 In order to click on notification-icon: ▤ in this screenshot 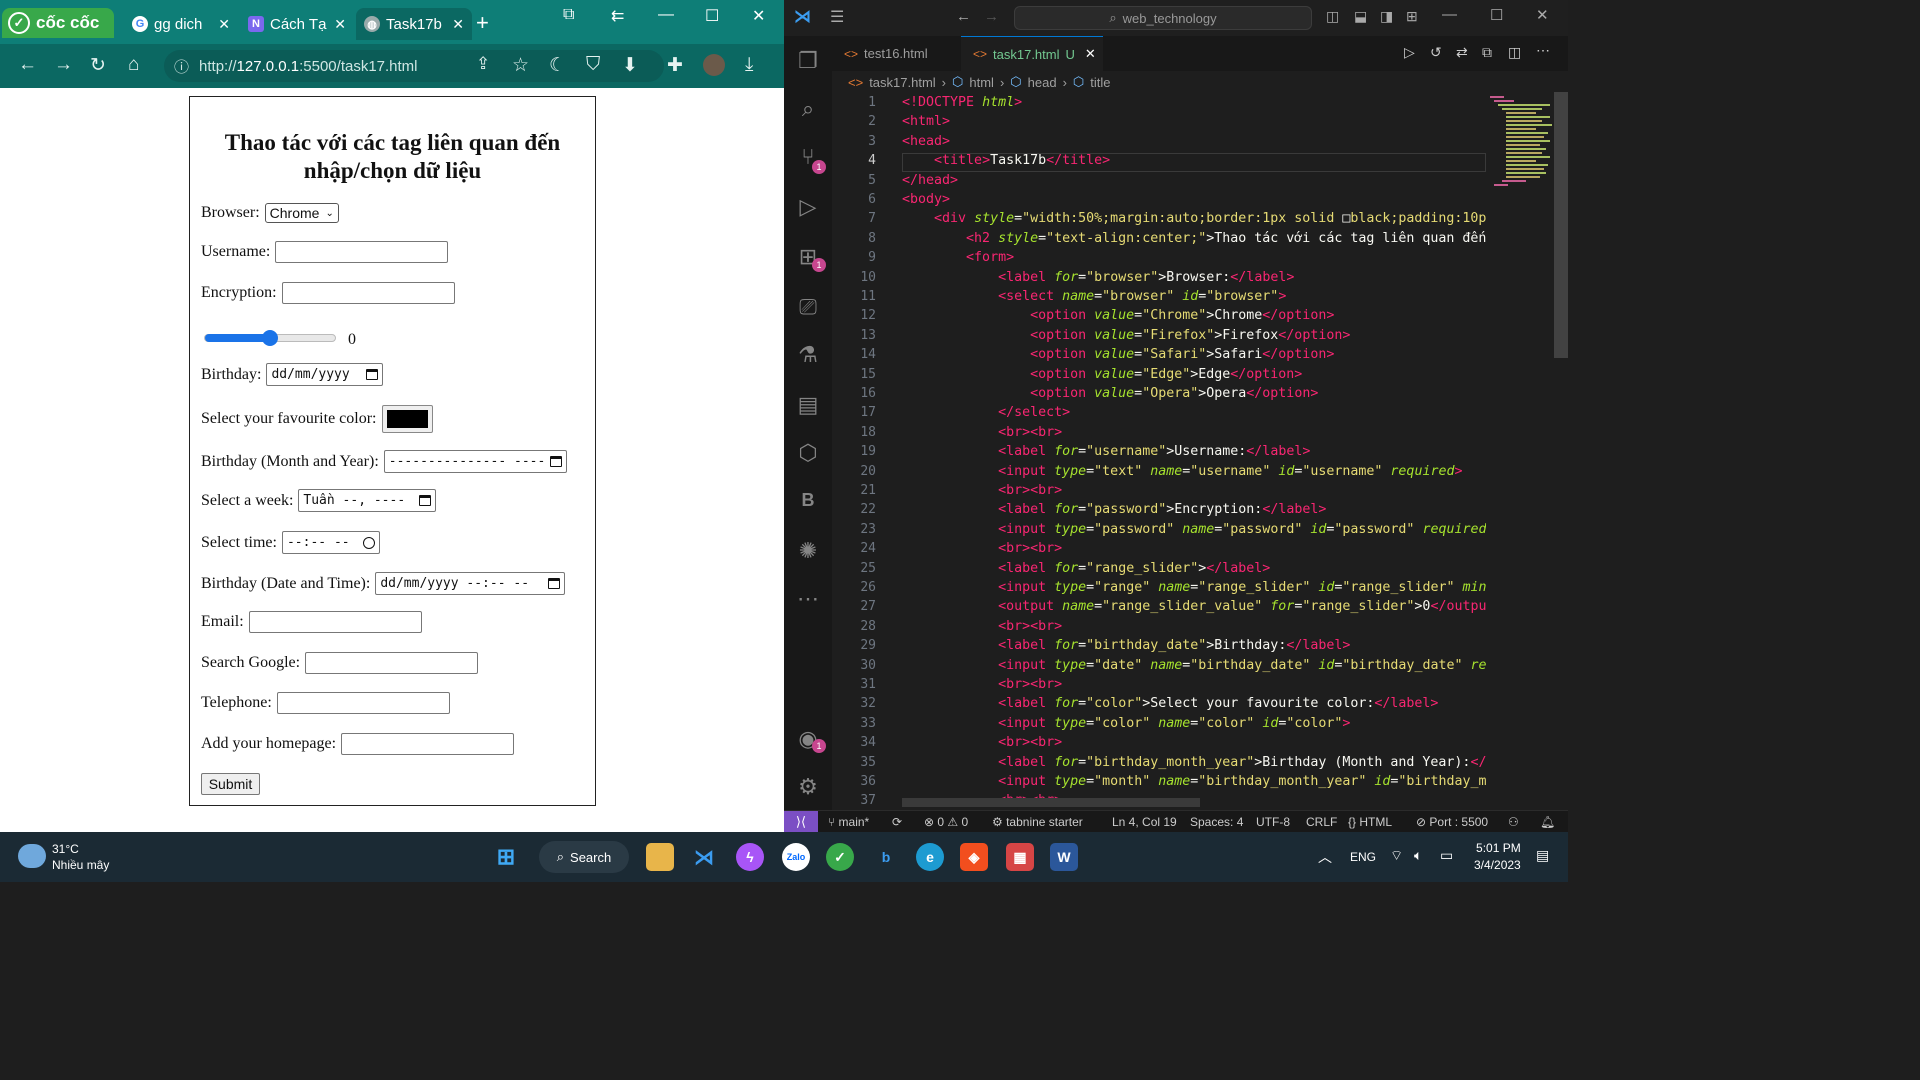, I will do `click(1542, 855)`.